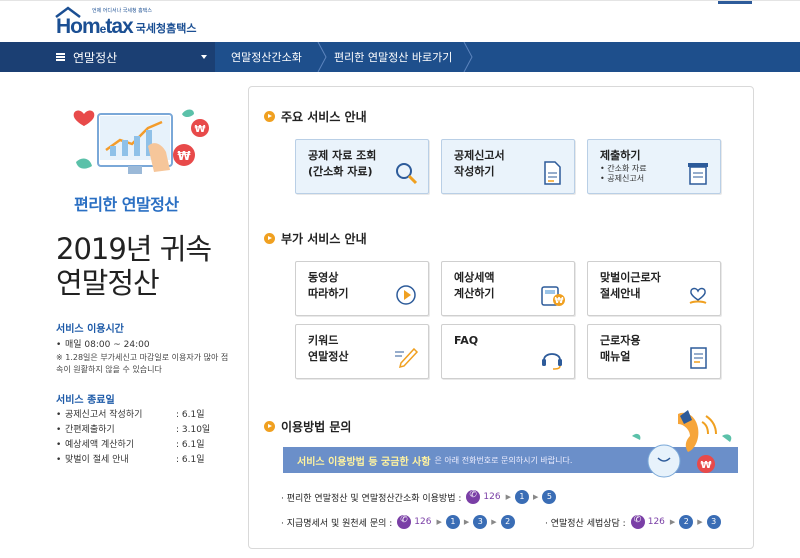 The width and height of the screenshot is (800, 558). I want to click on top-right-accent, so click(735, 2).